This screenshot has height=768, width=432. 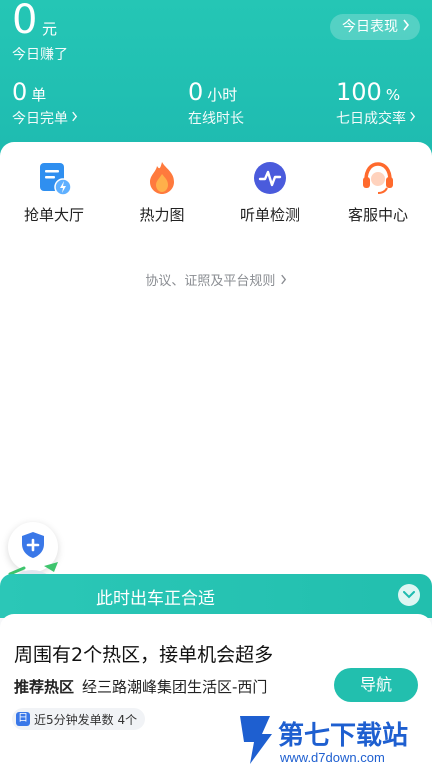 I want to click on tool-label: 抢单大厅, so click(x=53, y=215).